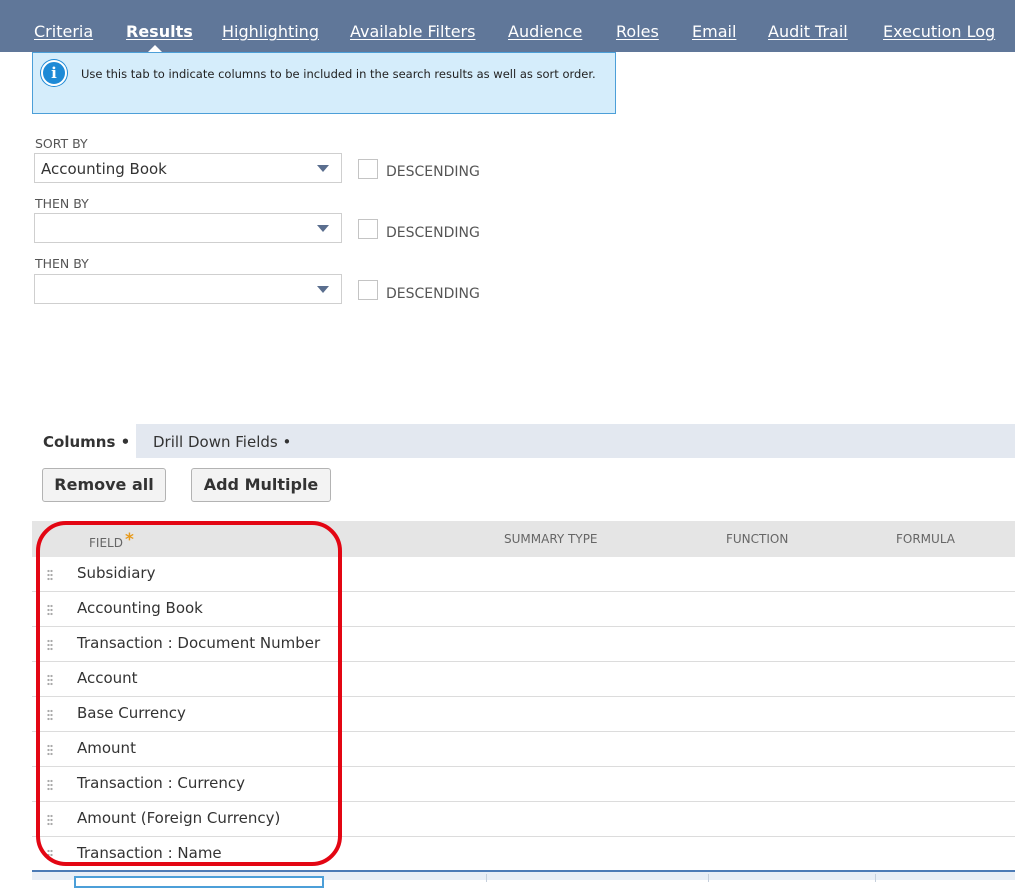  What do you see at coordinates (188, 289) in the screenshot?
I see `then-by-2-select` at bounding box center [188, 289].